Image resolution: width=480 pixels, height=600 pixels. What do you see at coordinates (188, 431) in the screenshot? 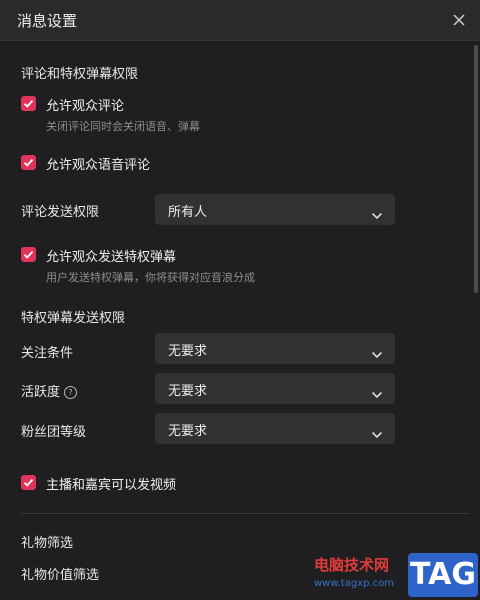
I see `fan-level-value: 无要求` at bounding box center [188, 431].